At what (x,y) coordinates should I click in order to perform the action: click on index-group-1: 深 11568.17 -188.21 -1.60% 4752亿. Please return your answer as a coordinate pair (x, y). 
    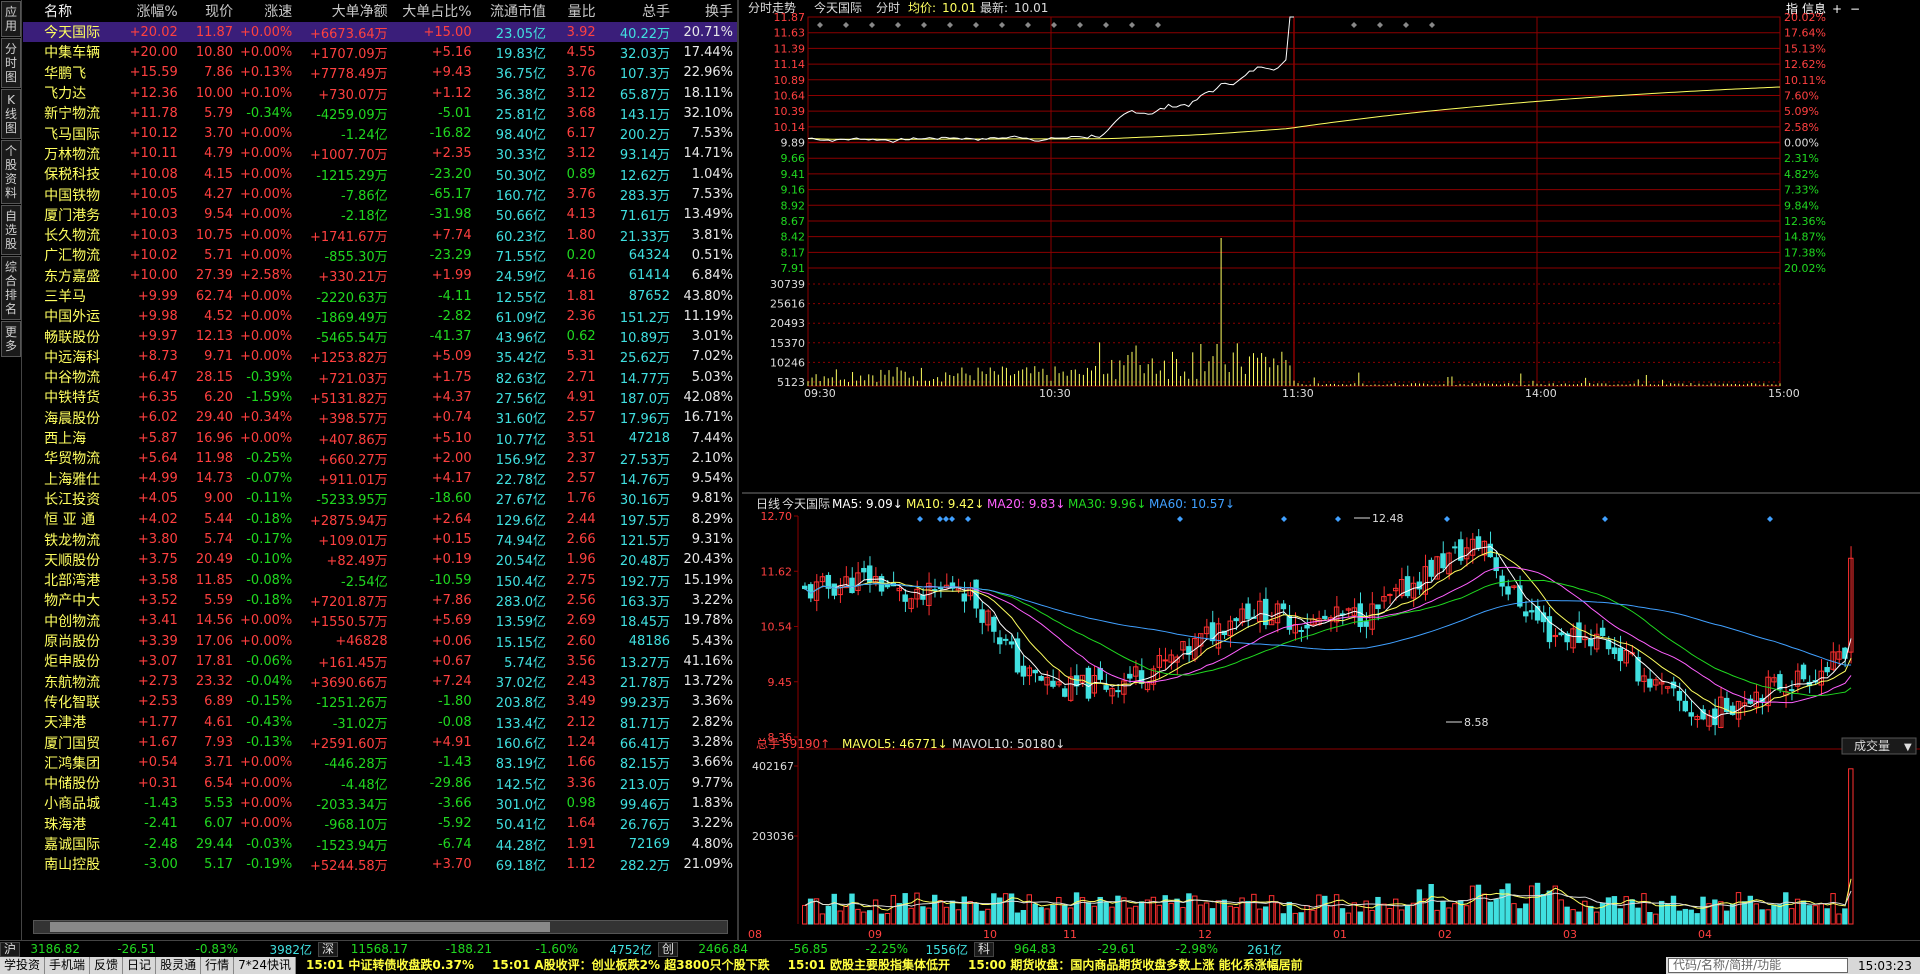
    Looking at the image, I should click on (488, 949).